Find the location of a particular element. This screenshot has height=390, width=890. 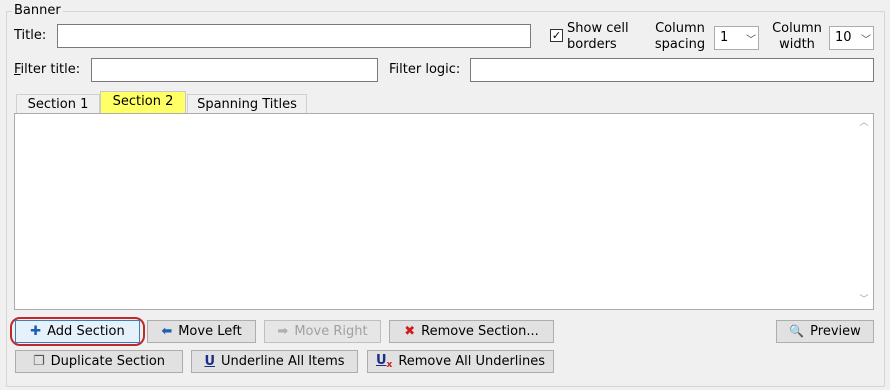

vertical-scrollbar: ︿ ﹀ is located at coordinates (864, 211).